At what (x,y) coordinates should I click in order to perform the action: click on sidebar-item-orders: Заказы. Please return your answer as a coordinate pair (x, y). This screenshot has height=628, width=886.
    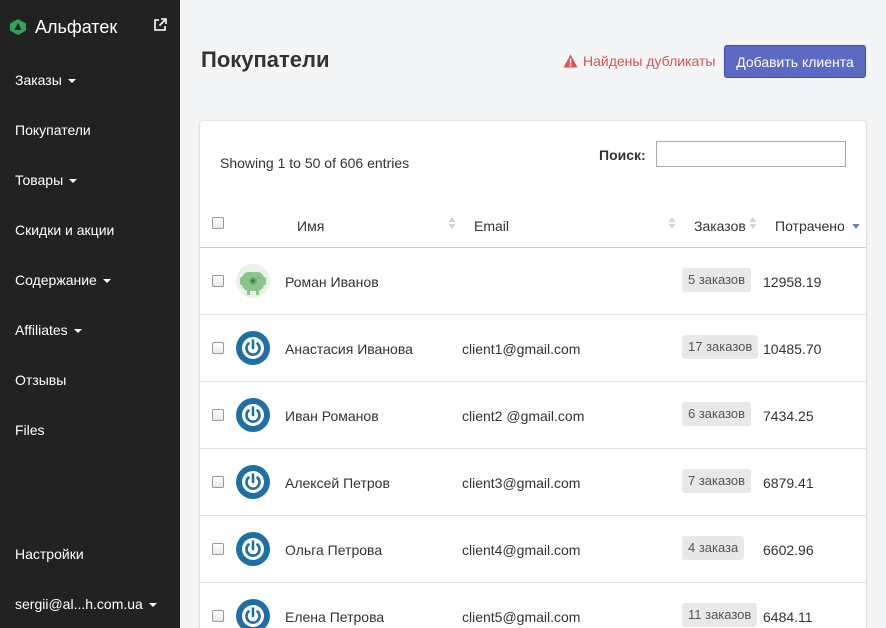
    Looking at the image, I should click on (45, 80).